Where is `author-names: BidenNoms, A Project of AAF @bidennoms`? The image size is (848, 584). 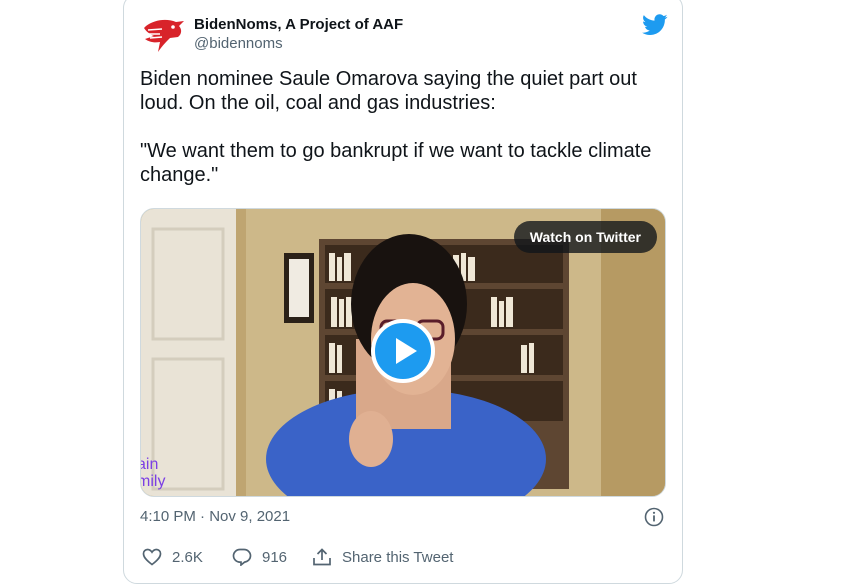 author-names: BidenNoms, A Project of AAF @bidennoms is located at coordinates (298, 35).